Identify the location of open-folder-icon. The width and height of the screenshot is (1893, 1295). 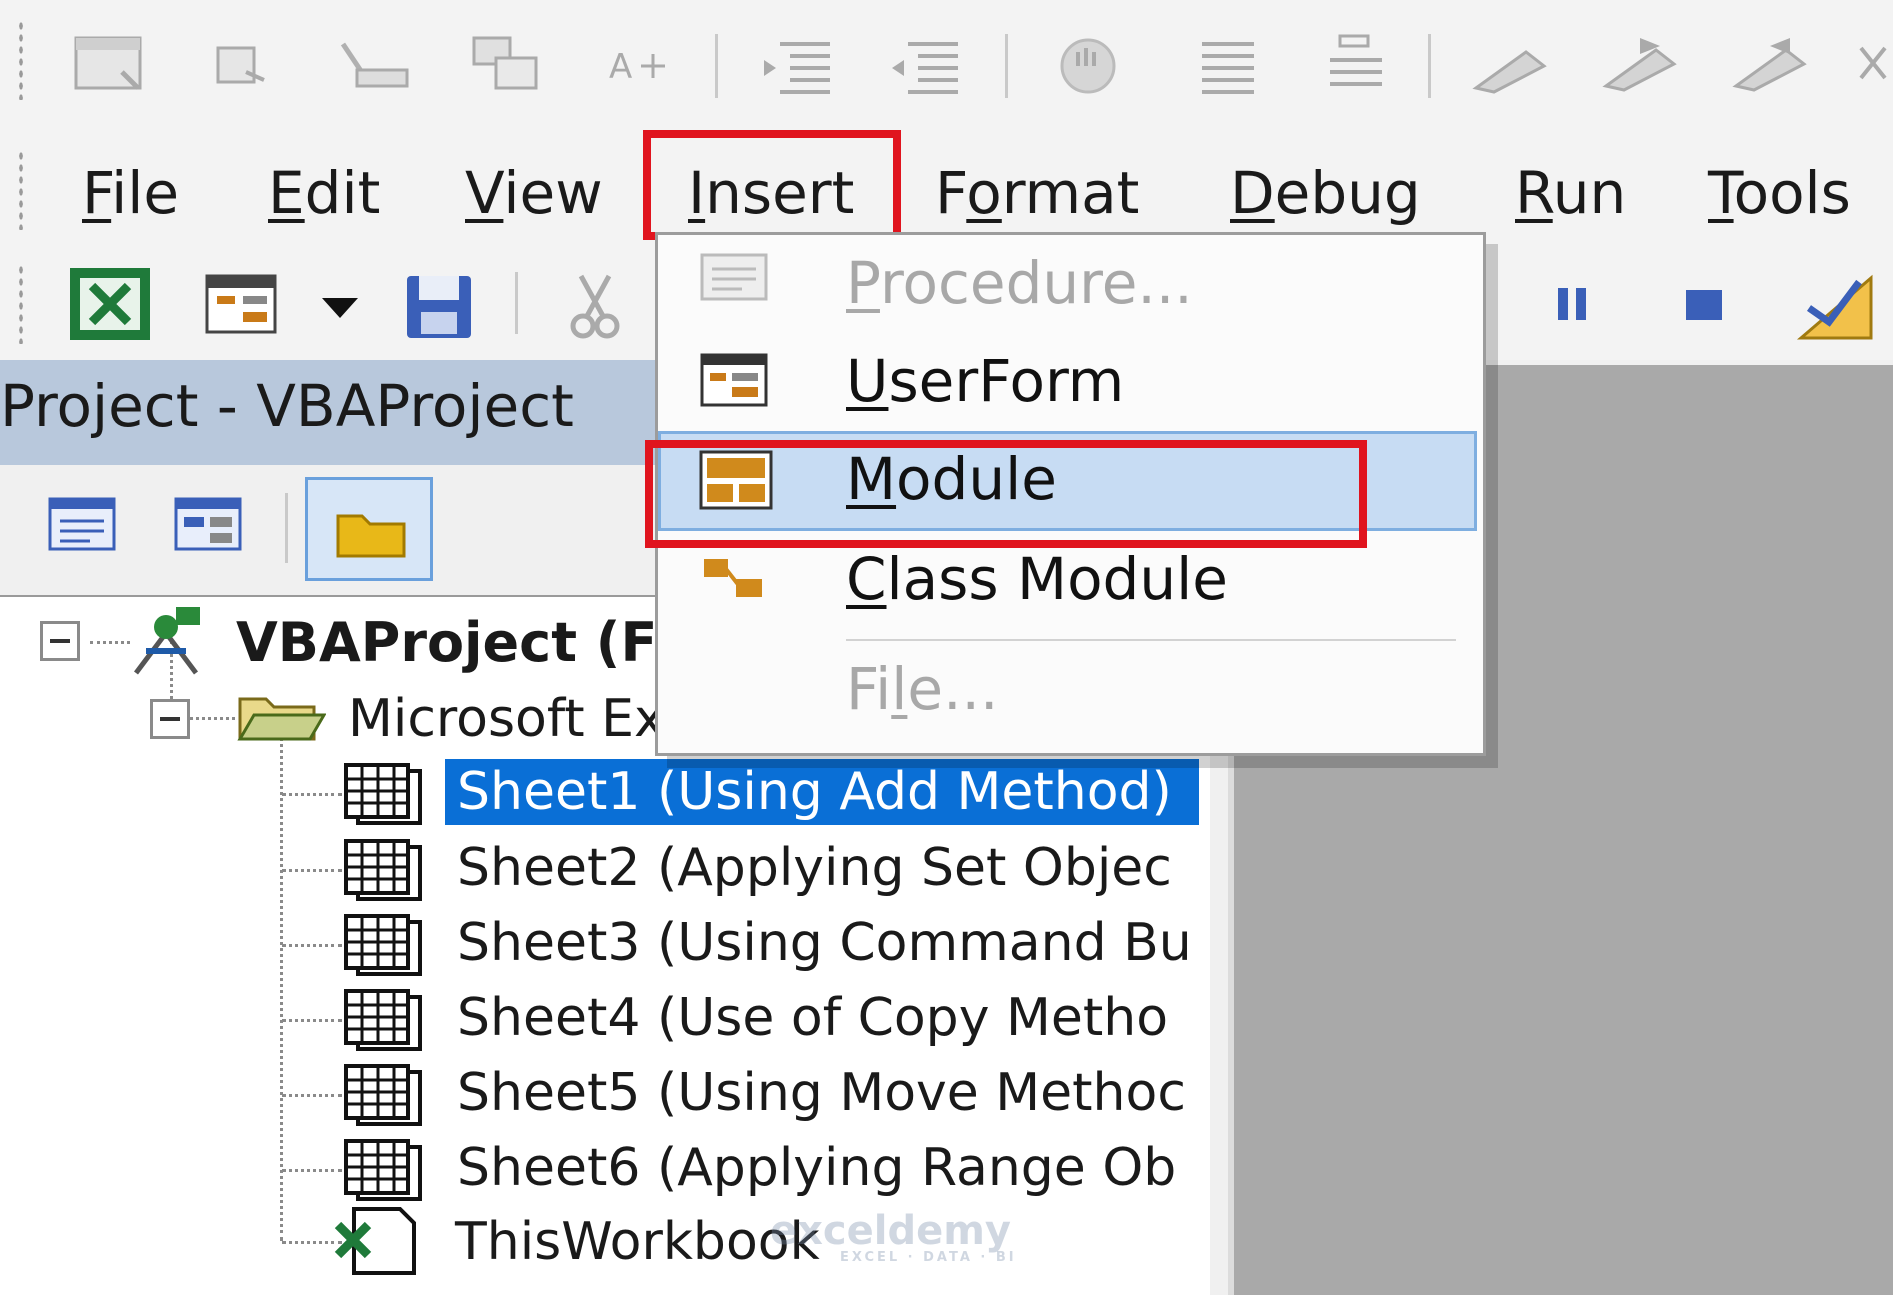
(281, 719).